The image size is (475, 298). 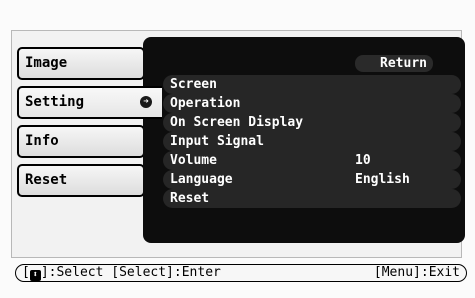 What do you see at coordinates (312, 84) in the screenshot?
I see `submenu-row-screen: Screen` at bounding box center [312, 84].